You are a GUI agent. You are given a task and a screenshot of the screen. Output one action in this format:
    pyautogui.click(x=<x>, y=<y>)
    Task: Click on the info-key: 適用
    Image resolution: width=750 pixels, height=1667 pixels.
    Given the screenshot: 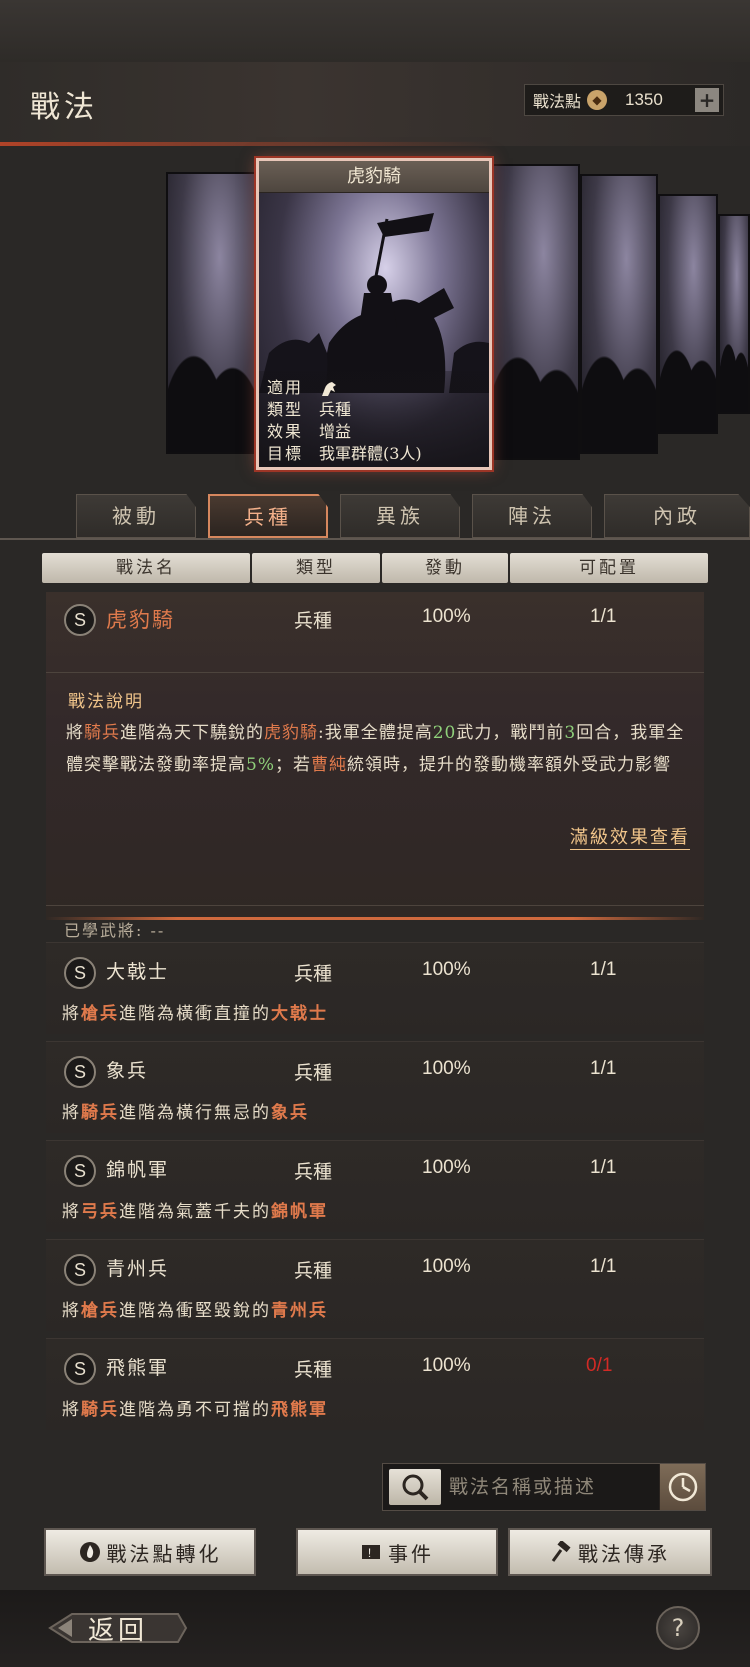 What is the action you would take?
    pyautogui.click(x=285, y=387)
    